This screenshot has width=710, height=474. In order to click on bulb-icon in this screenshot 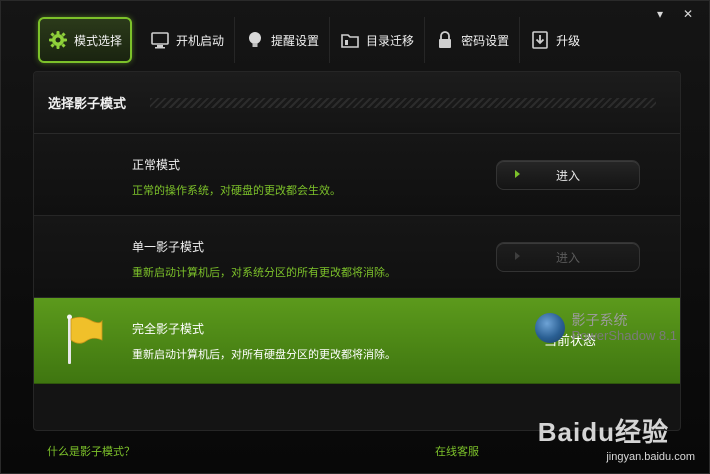, I will do `click(255, 40)`.